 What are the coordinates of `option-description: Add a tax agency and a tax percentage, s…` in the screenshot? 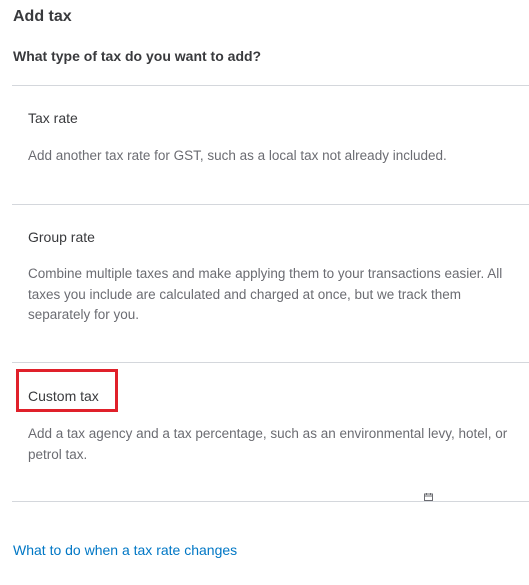 It's located at (268, 444).